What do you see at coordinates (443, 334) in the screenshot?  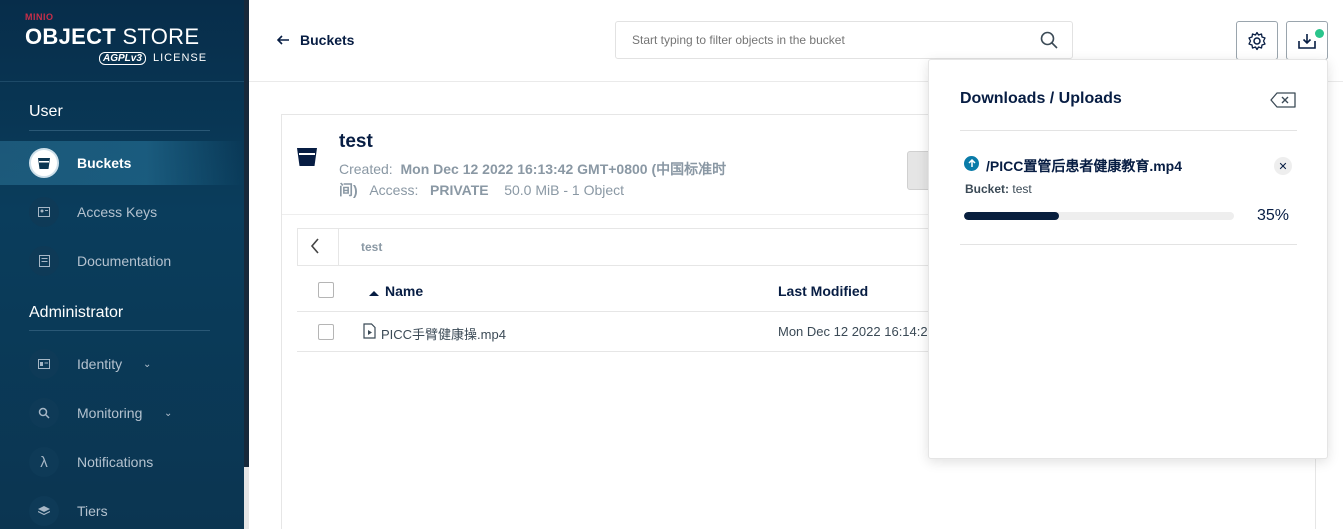 I see `file-name: PICC手臂健康操.mp4` at bounding box center [443, 334].